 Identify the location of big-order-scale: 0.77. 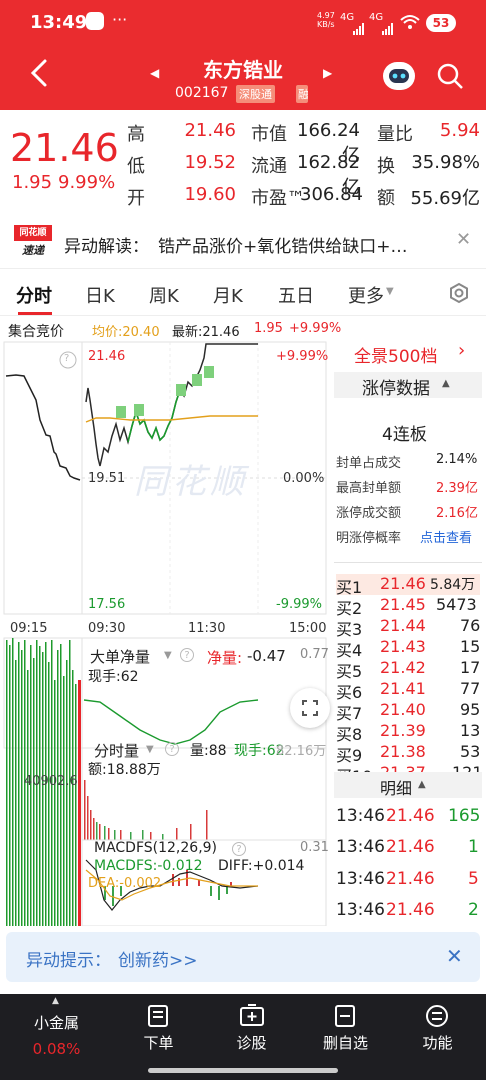
(314, 654).